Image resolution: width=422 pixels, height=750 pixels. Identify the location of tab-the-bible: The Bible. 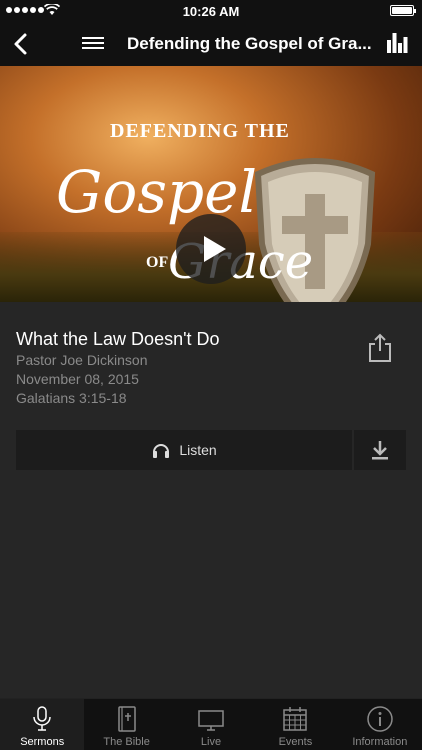
(126, 724).